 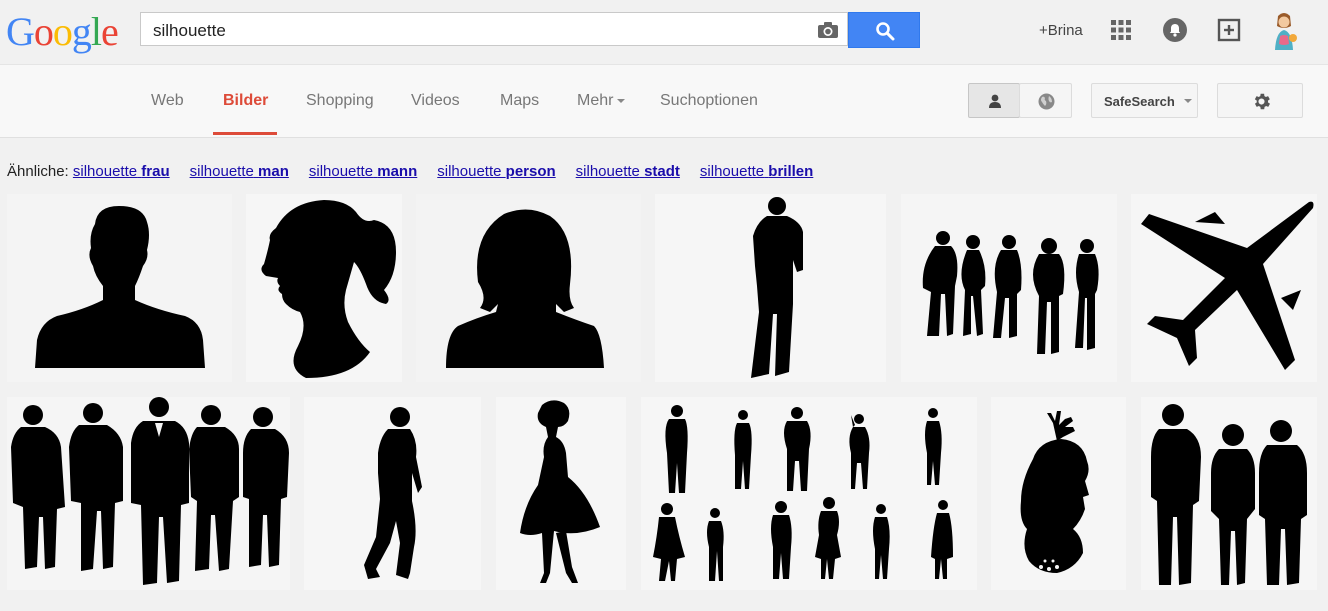 I want to click on logo-letter: G, so click(x=20, y=31).